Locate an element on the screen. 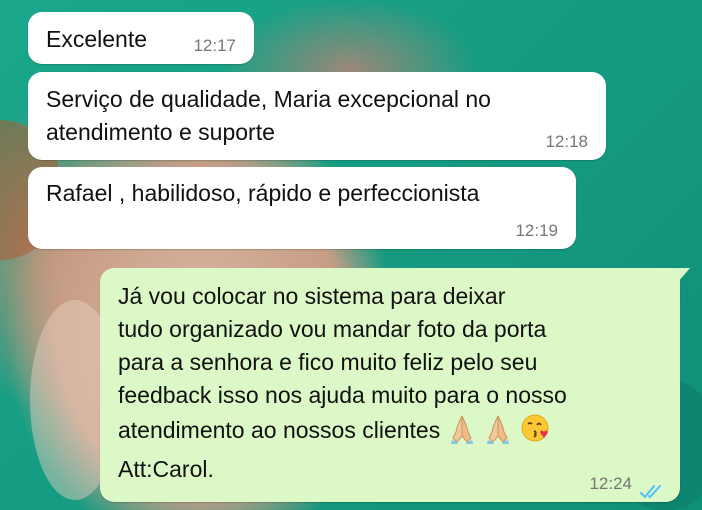 This screenshot has height=510, width=702. message-time: 12:19 is located at coordinates (536, 230).